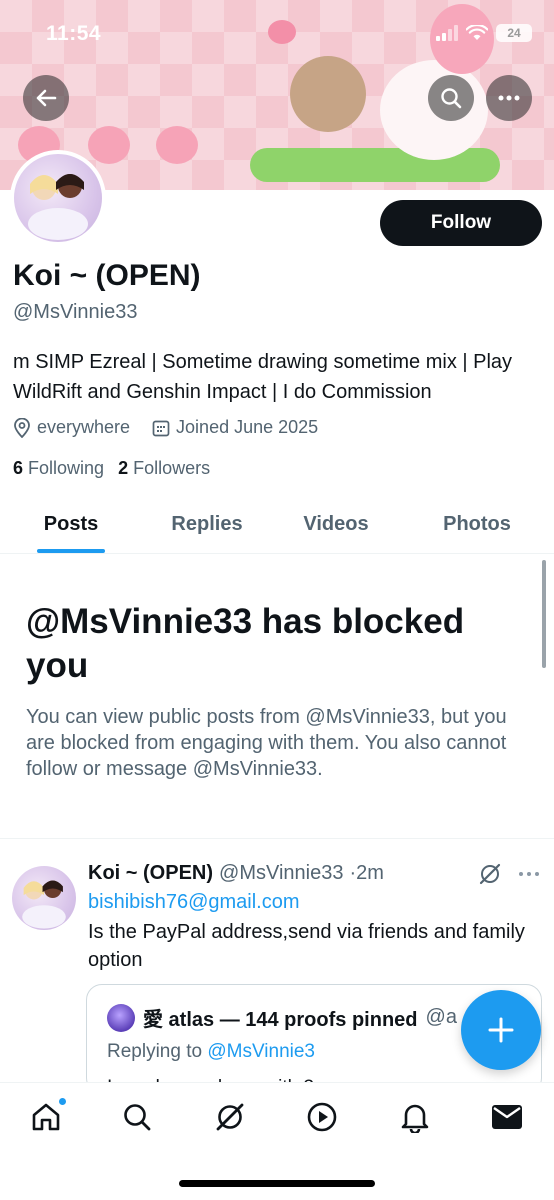  What do you see at coordinates (71, 551) in the screenshot?
I see `active-tab-indicator` at bounding box center [71, 551].